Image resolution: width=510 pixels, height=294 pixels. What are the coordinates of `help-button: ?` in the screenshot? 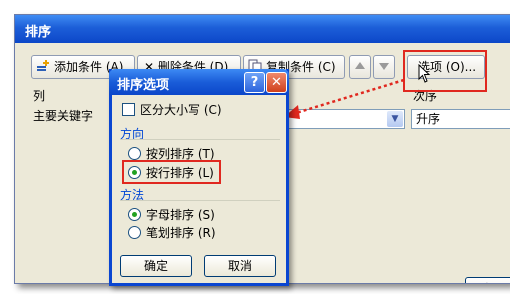 It's located at (254, 82).